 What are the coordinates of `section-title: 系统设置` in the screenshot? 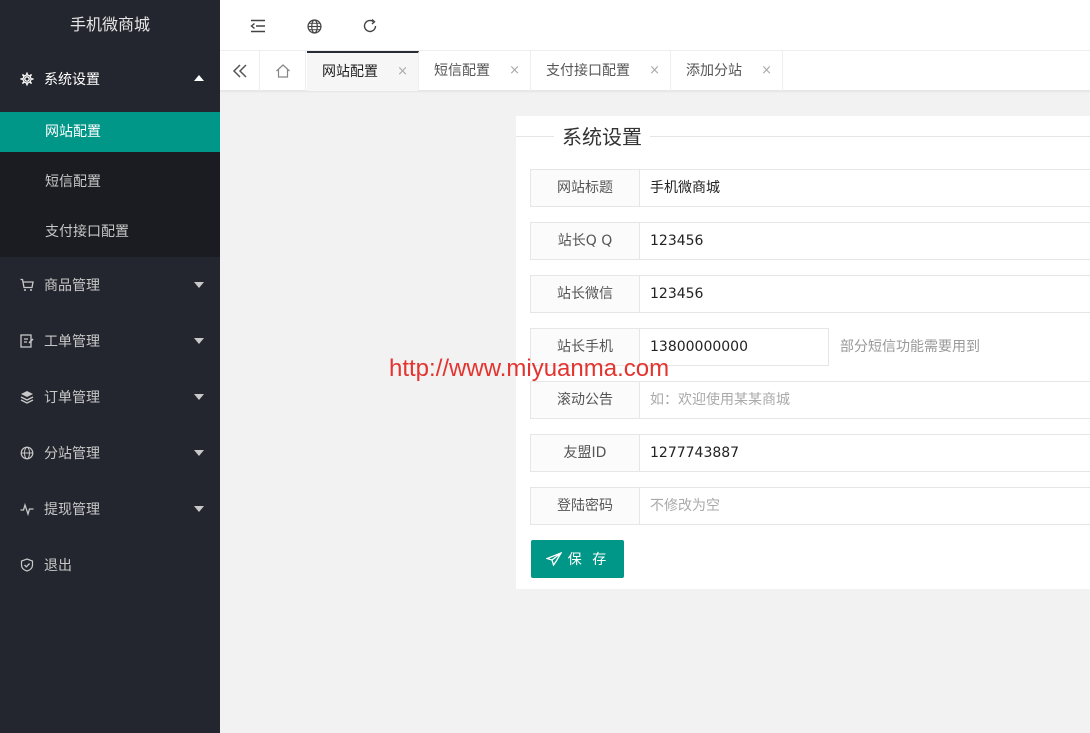 It's located at (602, 137).